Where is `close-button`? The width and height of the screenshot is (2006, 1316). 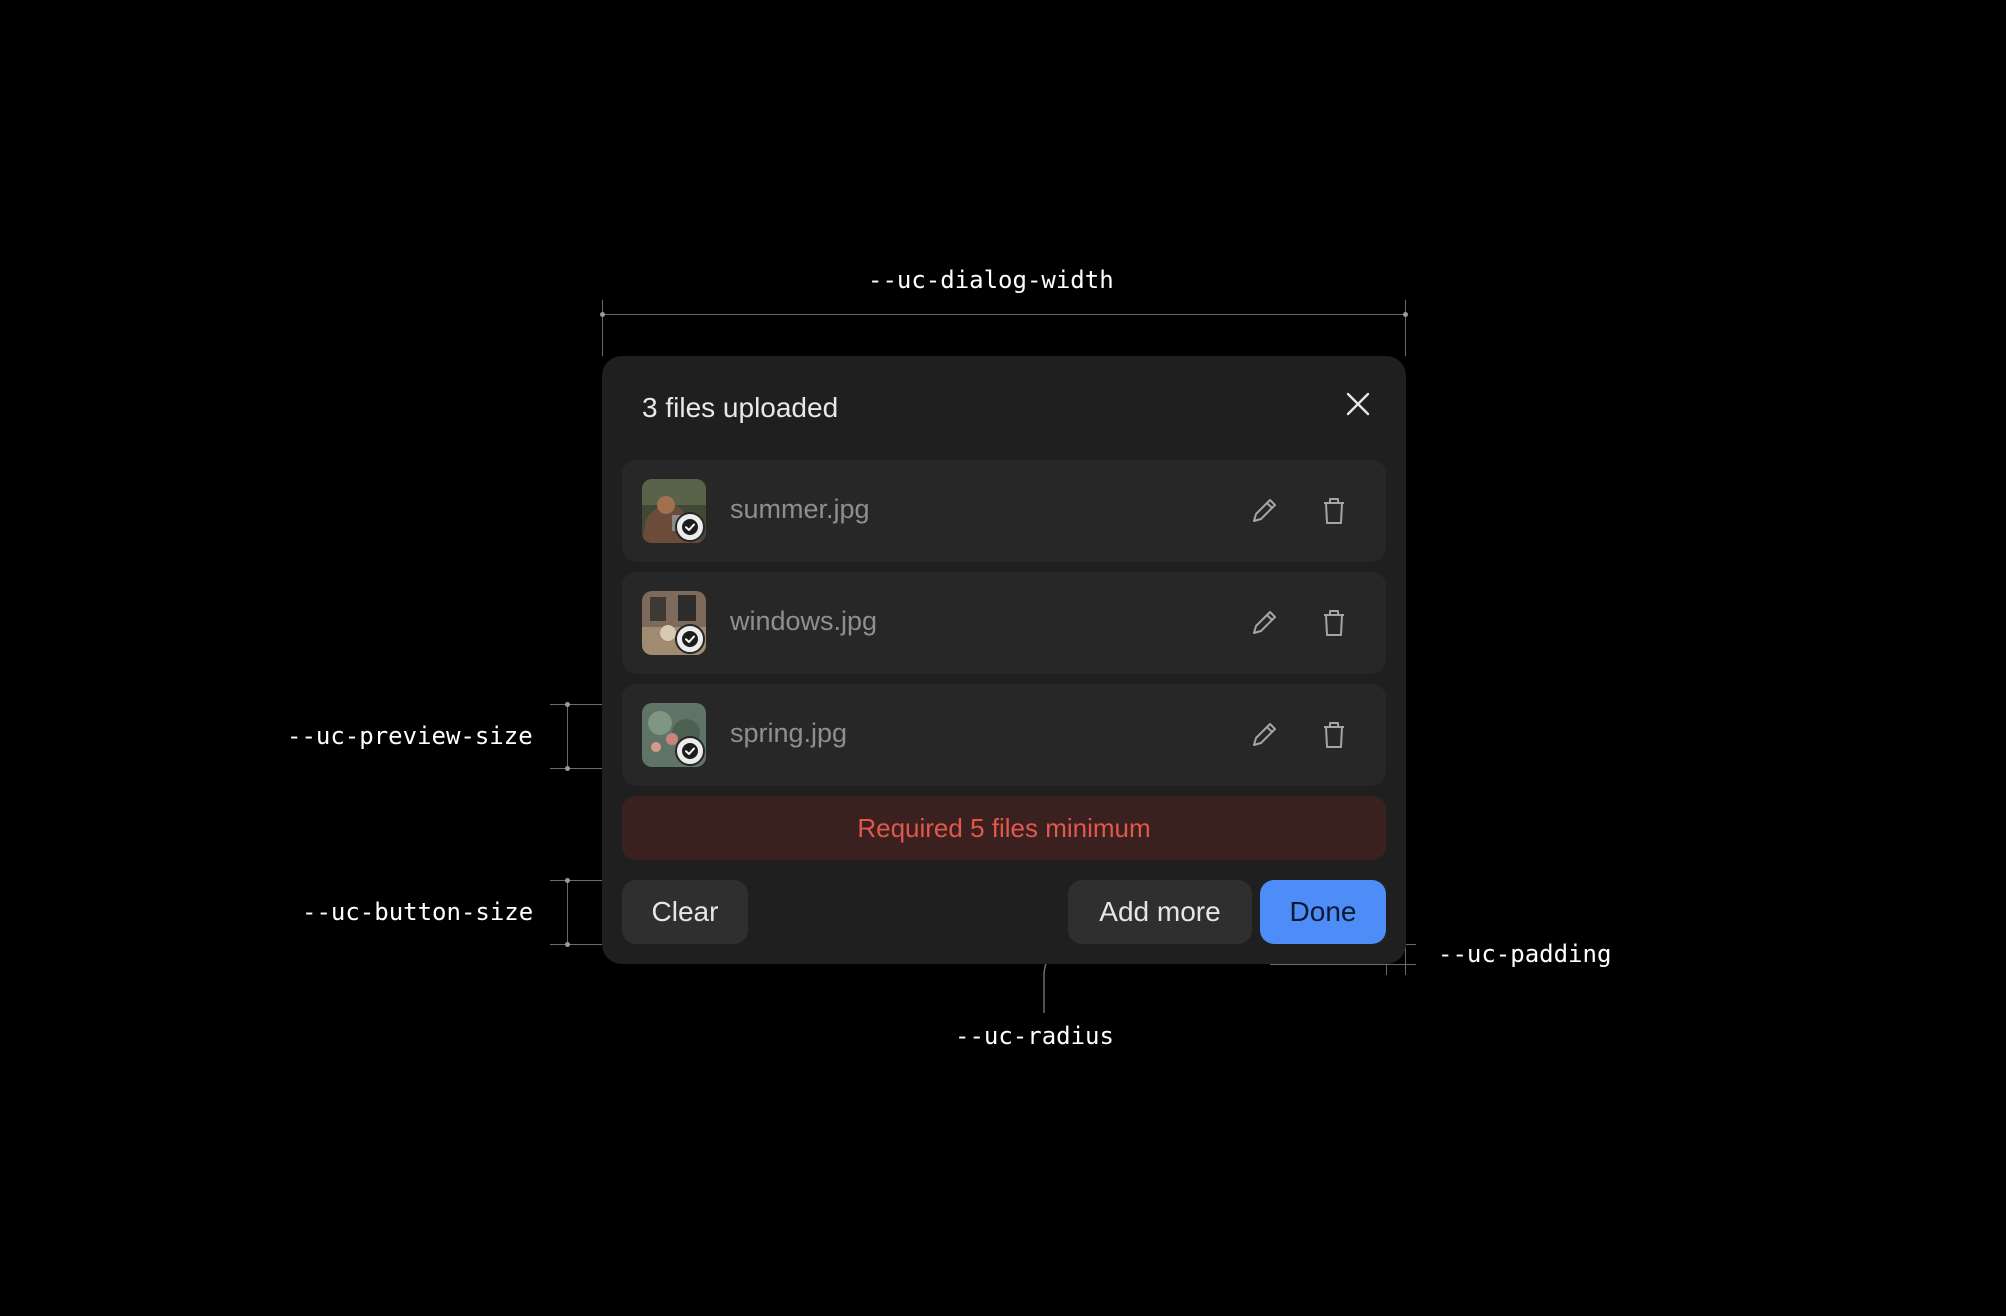
close-button is located at coordinates (1358, 404).